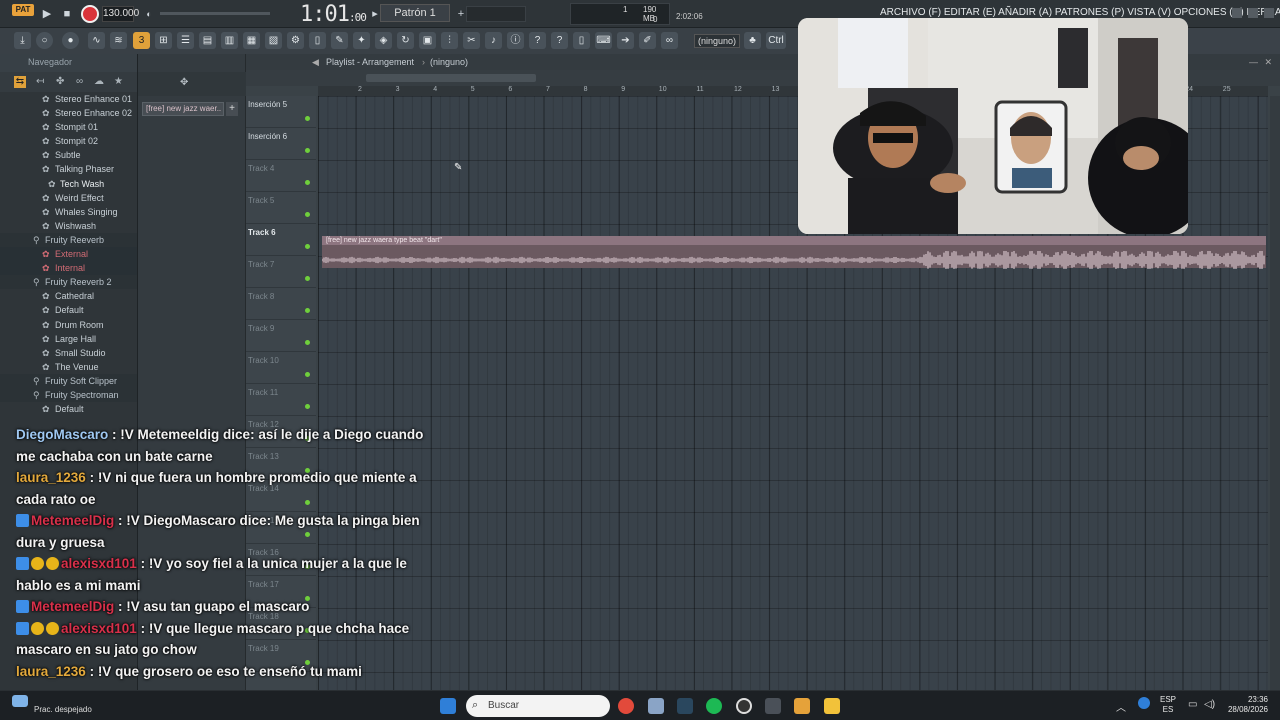 The width and height of the screenshot is (1280, 720). Describe the element at coordinates (68, 169) in the screenshot. I see `browser-preset: ✿ Talking Phaser` at that location.